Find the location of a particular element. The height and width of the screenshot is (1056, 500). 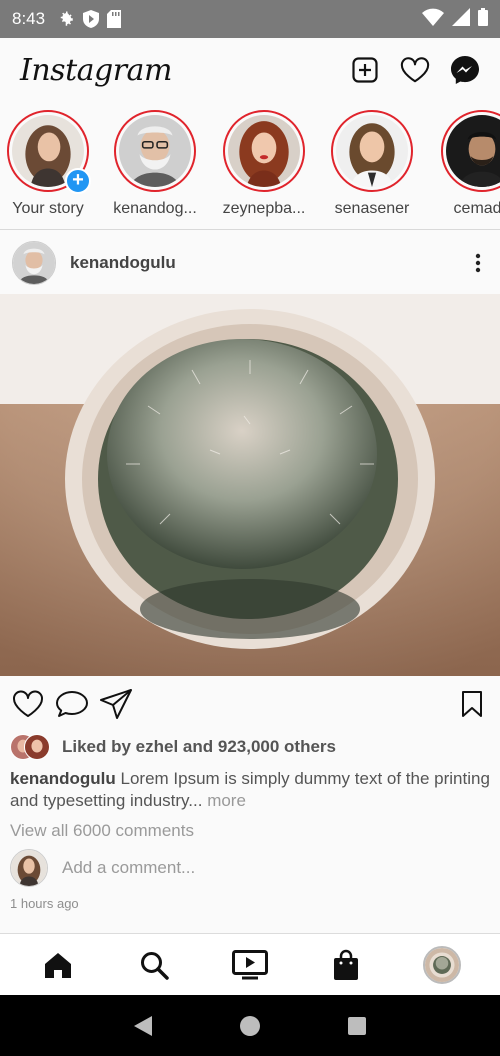

post-action-bar is located at coordinates (250, 704).